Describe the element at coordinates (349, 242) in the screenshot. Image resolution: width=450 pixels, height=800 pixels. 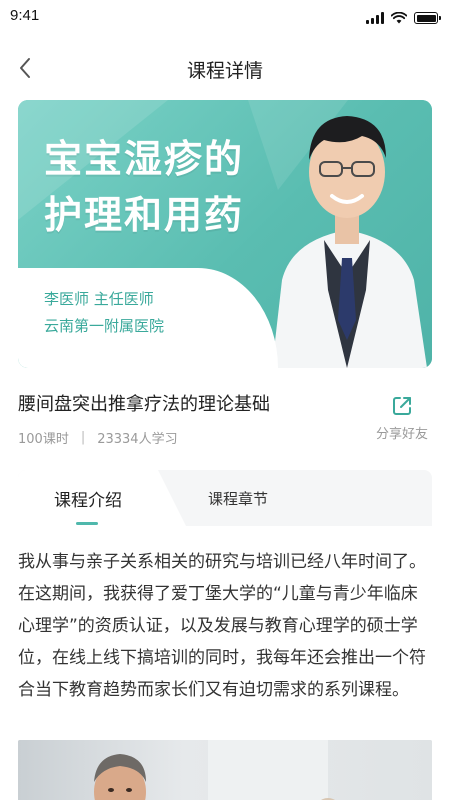
I see `doctor-portrait` at that location.